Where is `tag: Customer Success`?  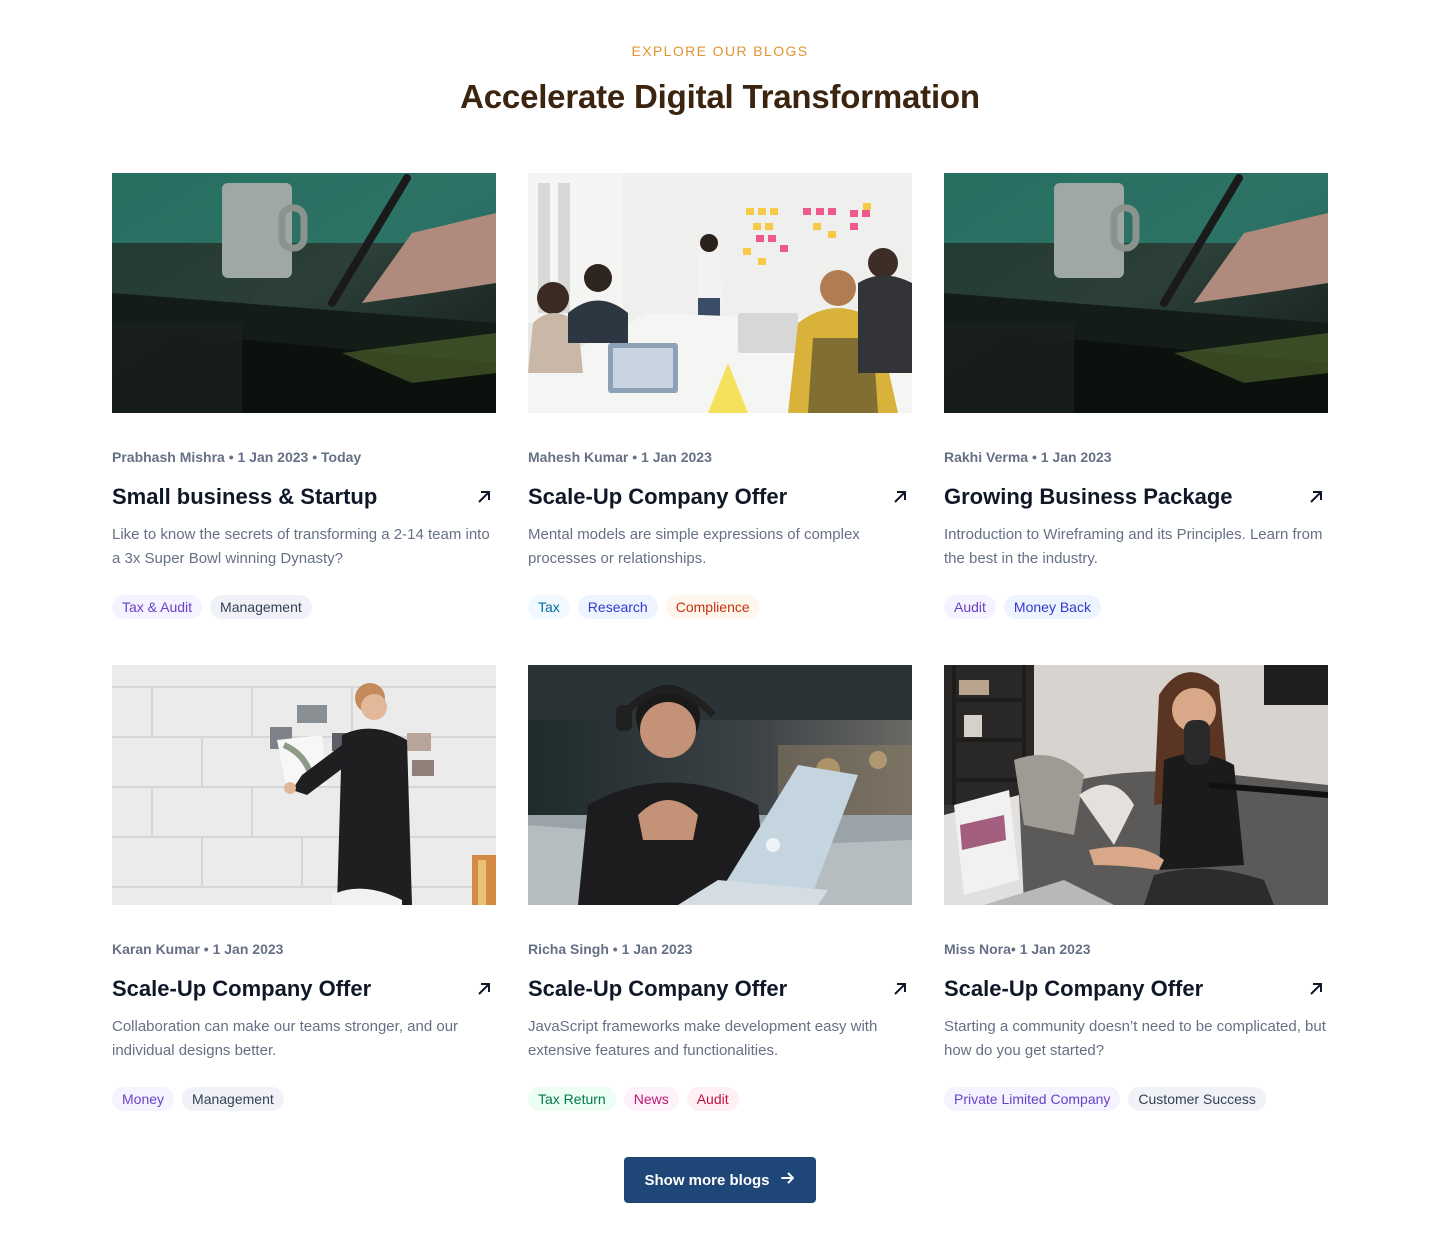
tag: Customer Success is located at coordinates (1197, 1099).